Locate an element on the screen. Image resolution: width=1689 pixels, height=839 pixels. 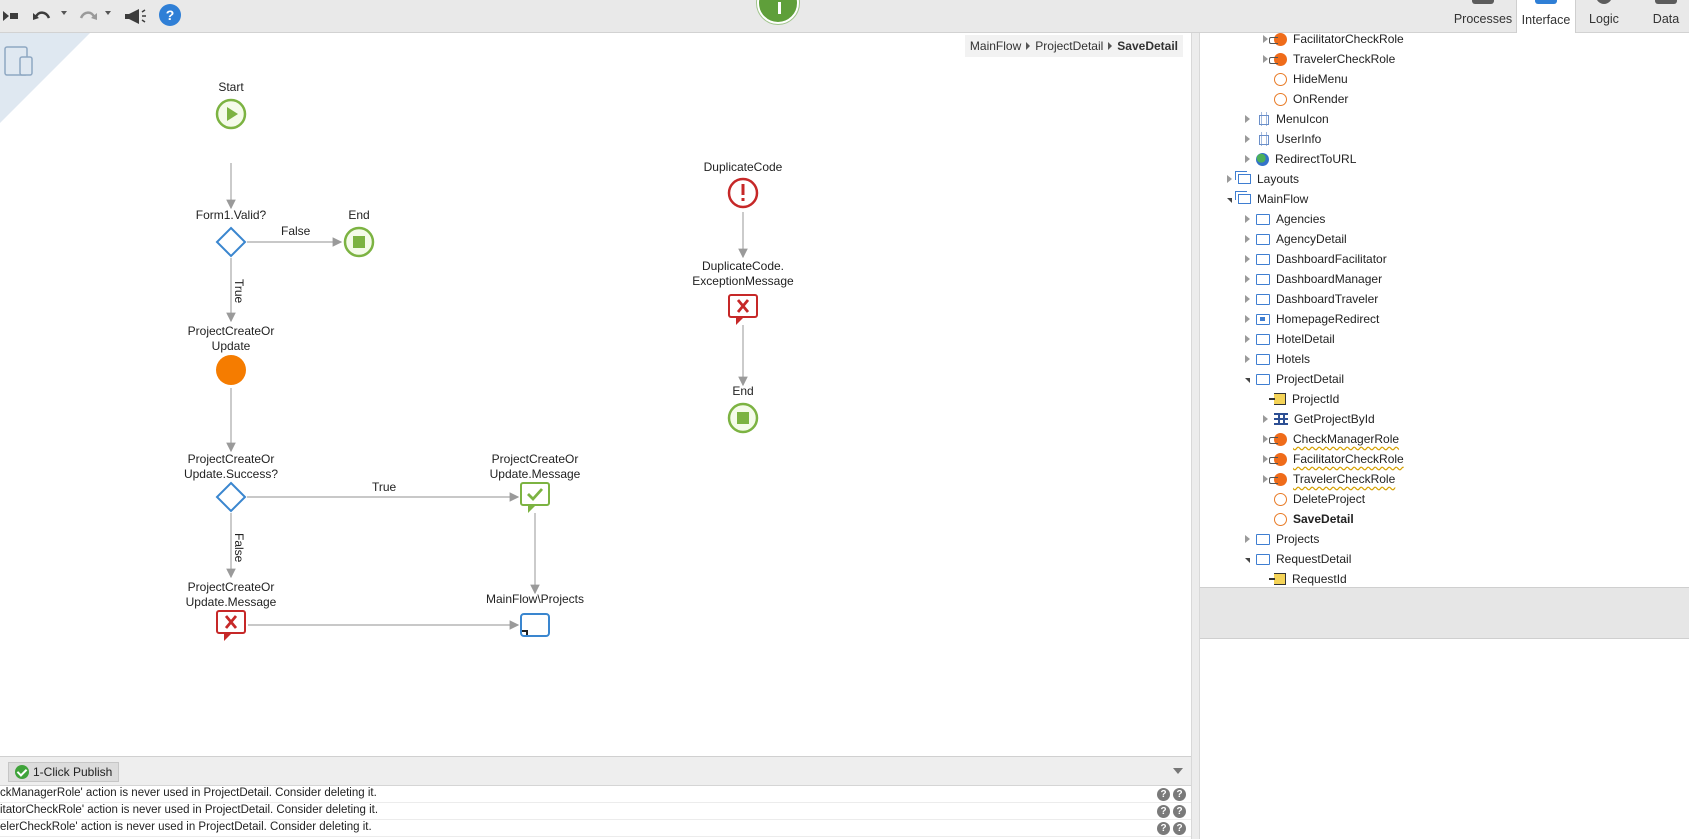
tree-item-savedetail: SaveDetail is located at coordinates (1308, 519).